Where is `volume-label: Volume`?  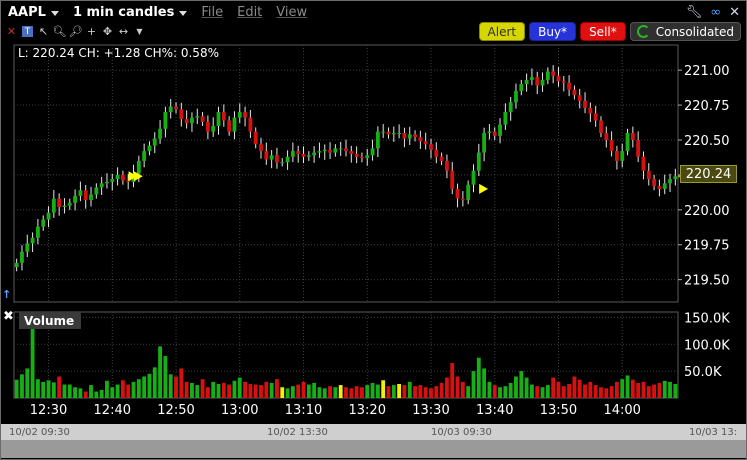
volume-label: Volume is located at coordinates (50, 320).